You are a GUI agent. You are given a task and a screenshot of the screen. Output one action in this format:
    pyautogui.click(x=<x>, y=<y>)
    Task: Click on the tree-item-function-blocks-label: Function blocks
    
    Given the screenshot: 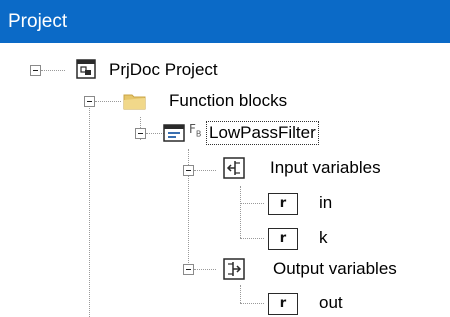 What is the action you would take?
    pyautogui.click(x=228, y=101)
    